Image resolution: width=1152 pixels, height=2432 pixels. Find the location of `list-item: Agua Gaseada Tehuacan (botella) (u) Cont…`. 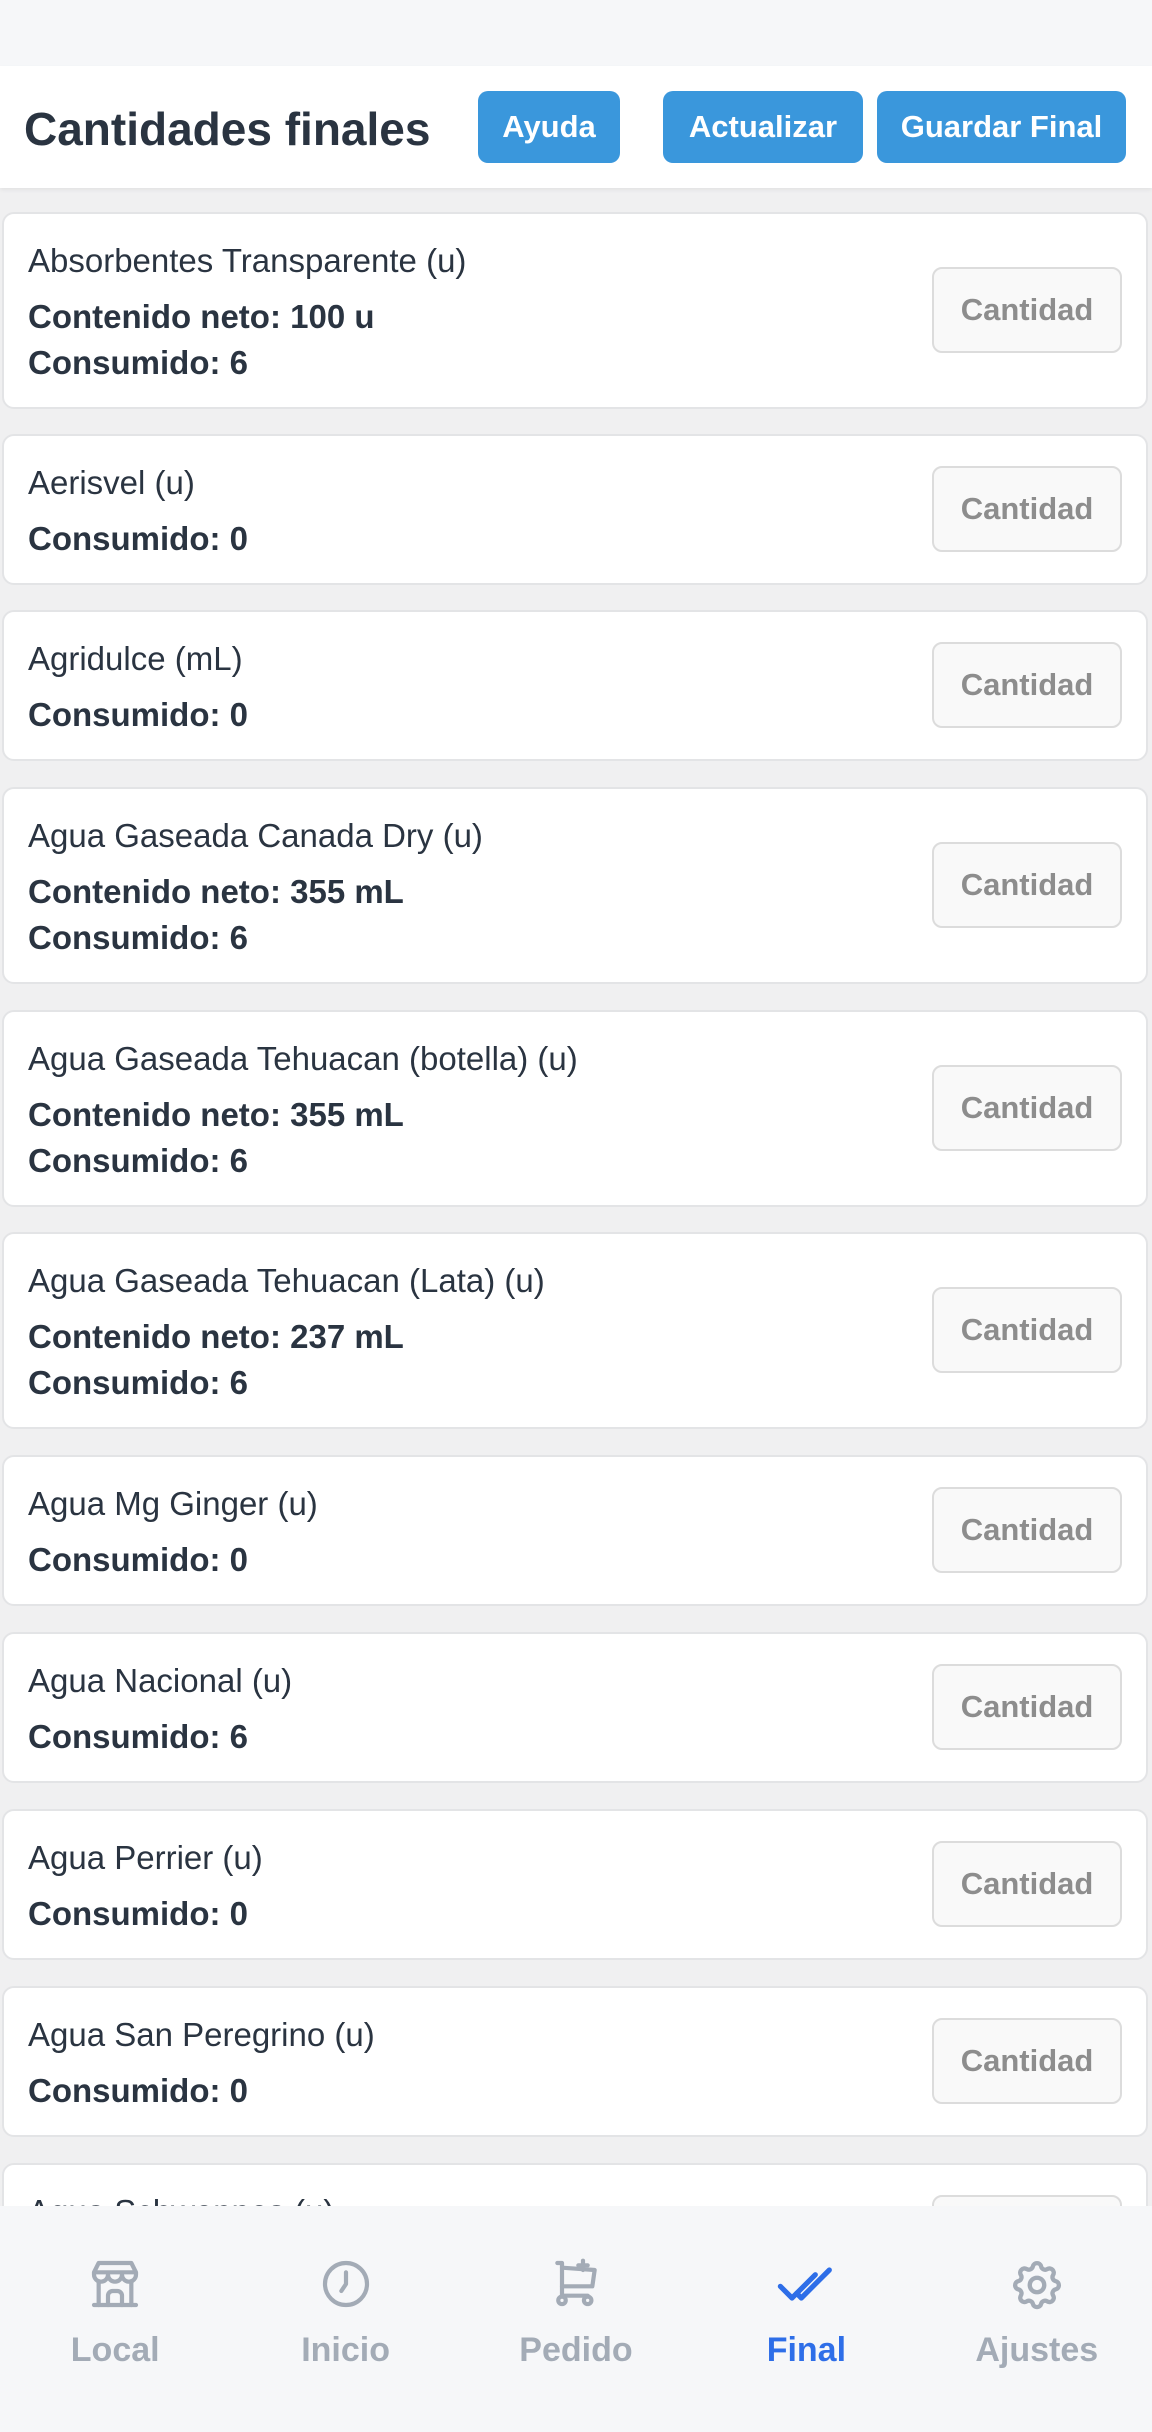

list-item: Agua Gaseada Tehuacan (botella) (u) Cont… is located at coordinates (575, 1108).